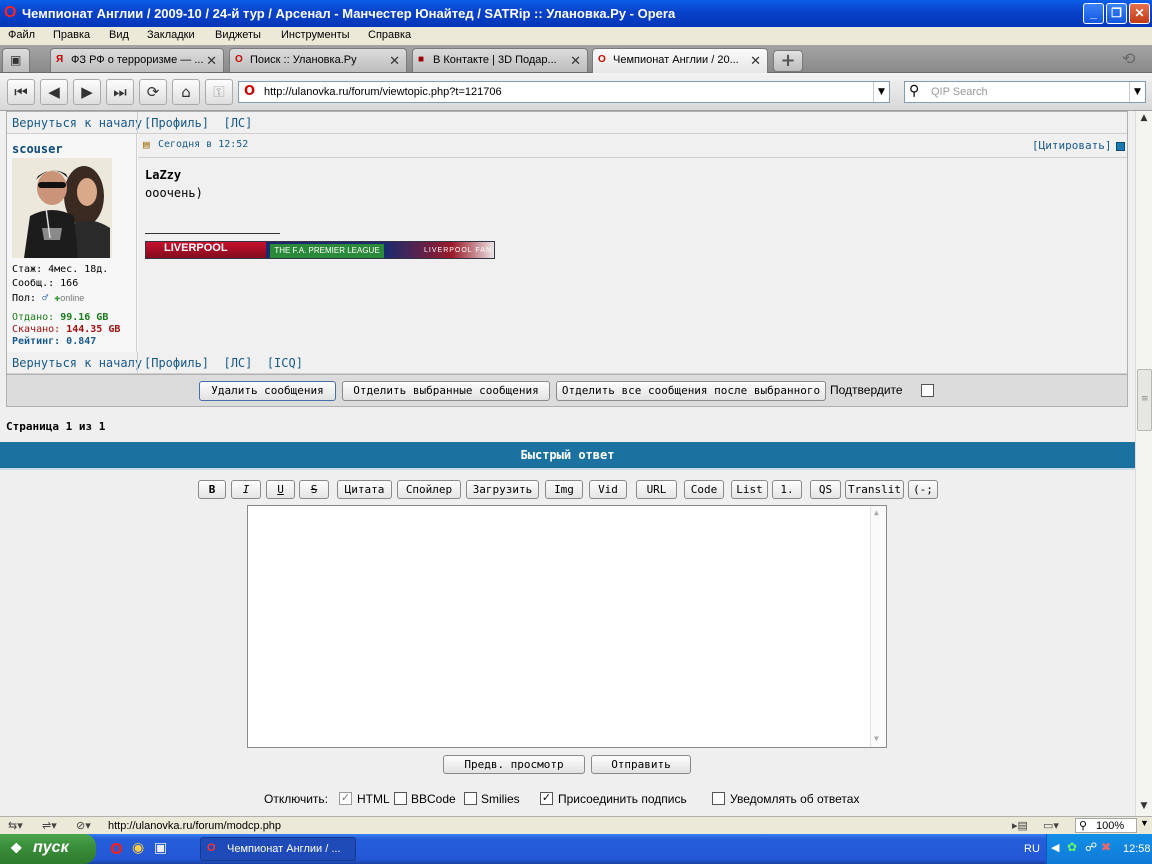 The image size is (1152, 864). What do you see at coordinates (120, 92) in the screenshot?
I see `fast-forward-button: ⏭` at bounding box center [120, 92].